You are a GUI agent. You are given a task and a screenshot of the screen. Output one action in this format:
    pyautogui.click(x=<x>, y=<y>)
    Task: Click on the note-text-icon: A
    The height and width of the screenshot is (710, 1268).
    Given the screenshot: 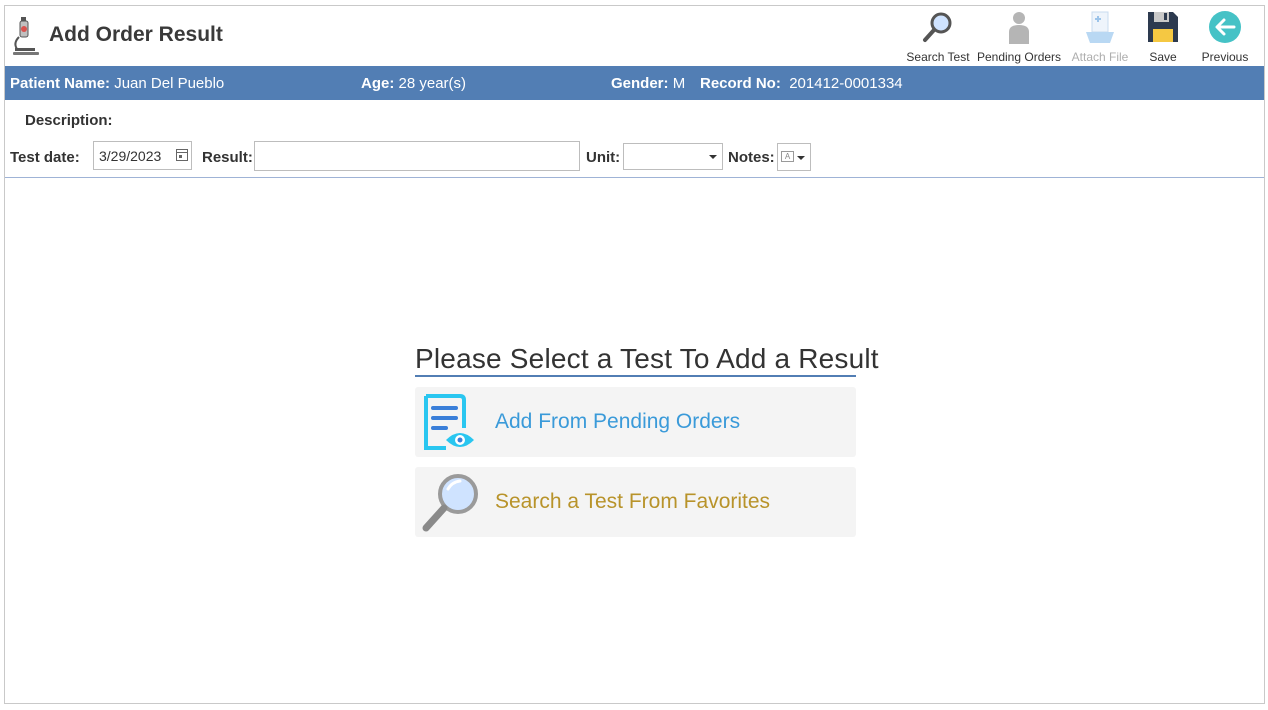 What is the action you would take?
    pyautogui.click(x=787, y=156)
    